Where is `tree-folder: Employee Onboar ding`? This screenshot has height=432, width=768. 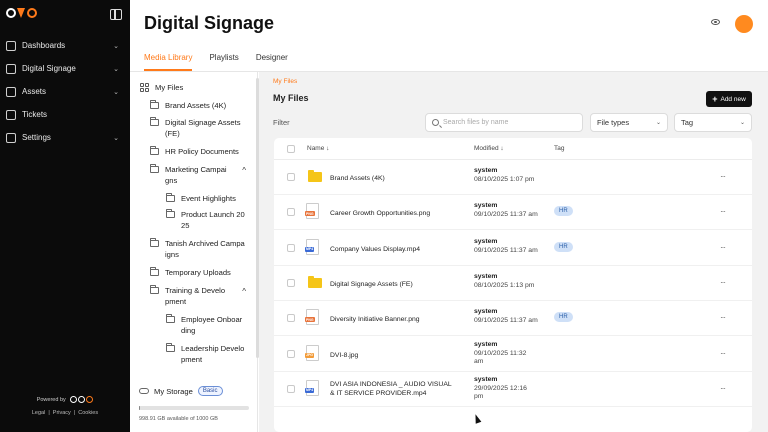 tree-folder: Employee Onboar ding is located at coordinates (210, 325).